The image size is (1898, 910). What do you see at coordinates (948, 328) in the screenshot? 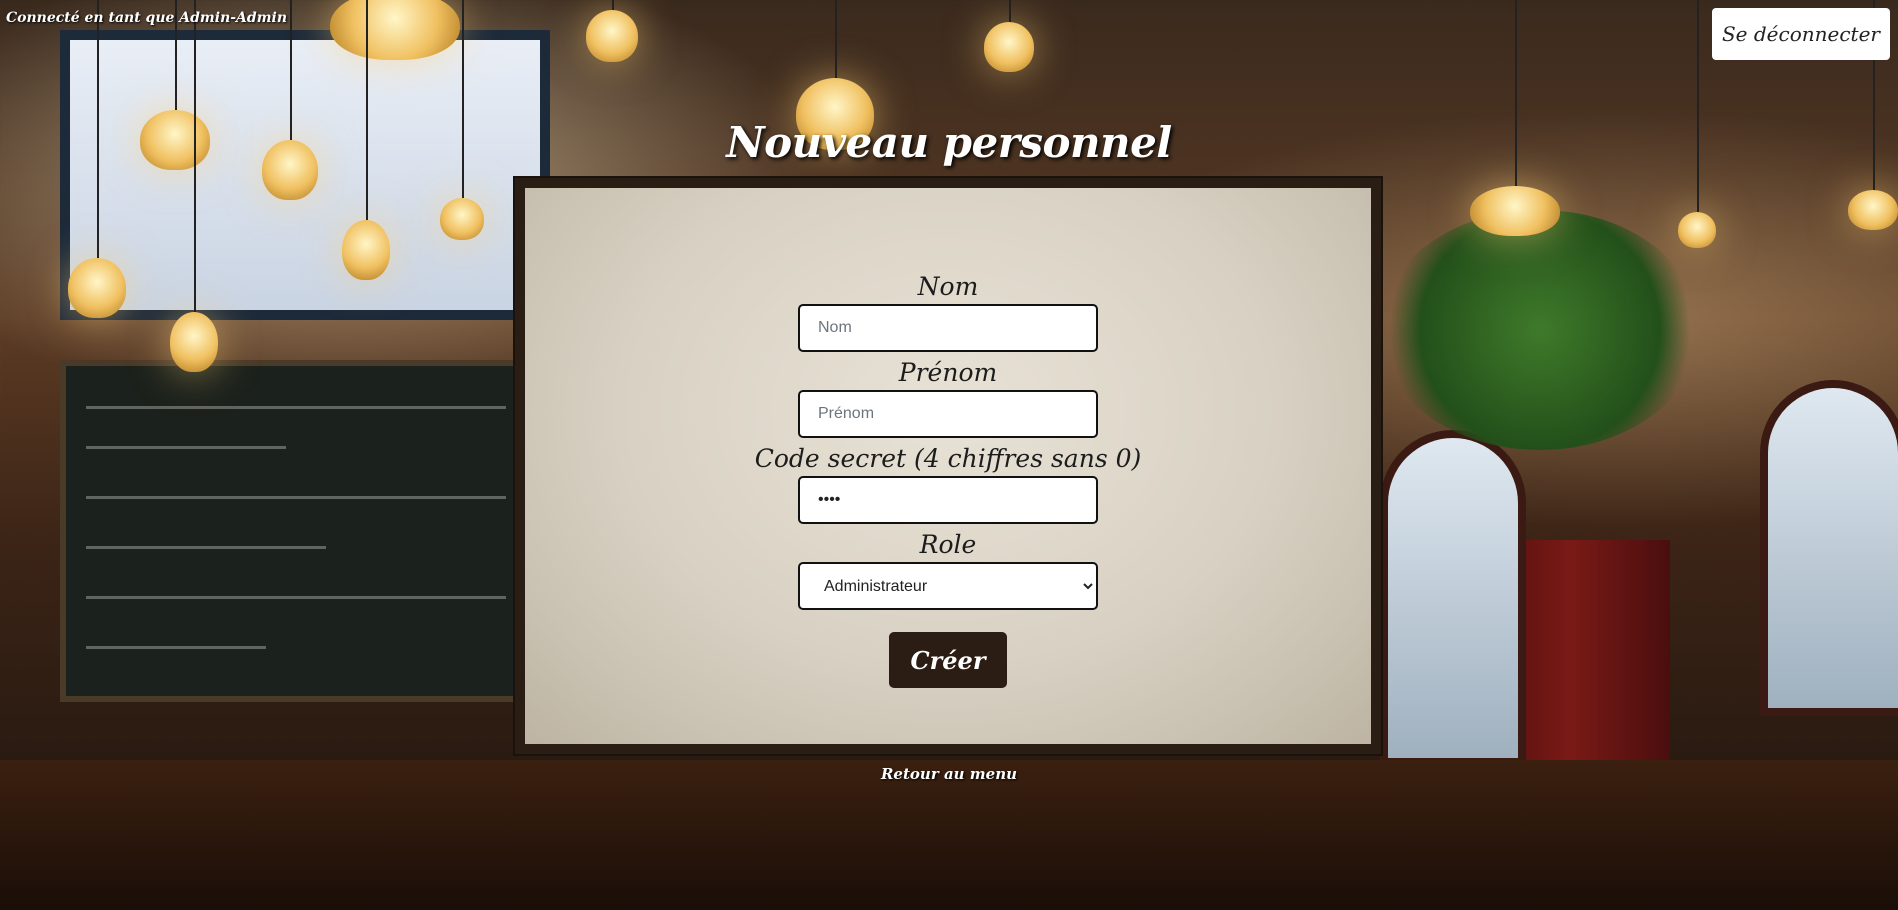
I see `nom-input` at bounding box center [948, 328].